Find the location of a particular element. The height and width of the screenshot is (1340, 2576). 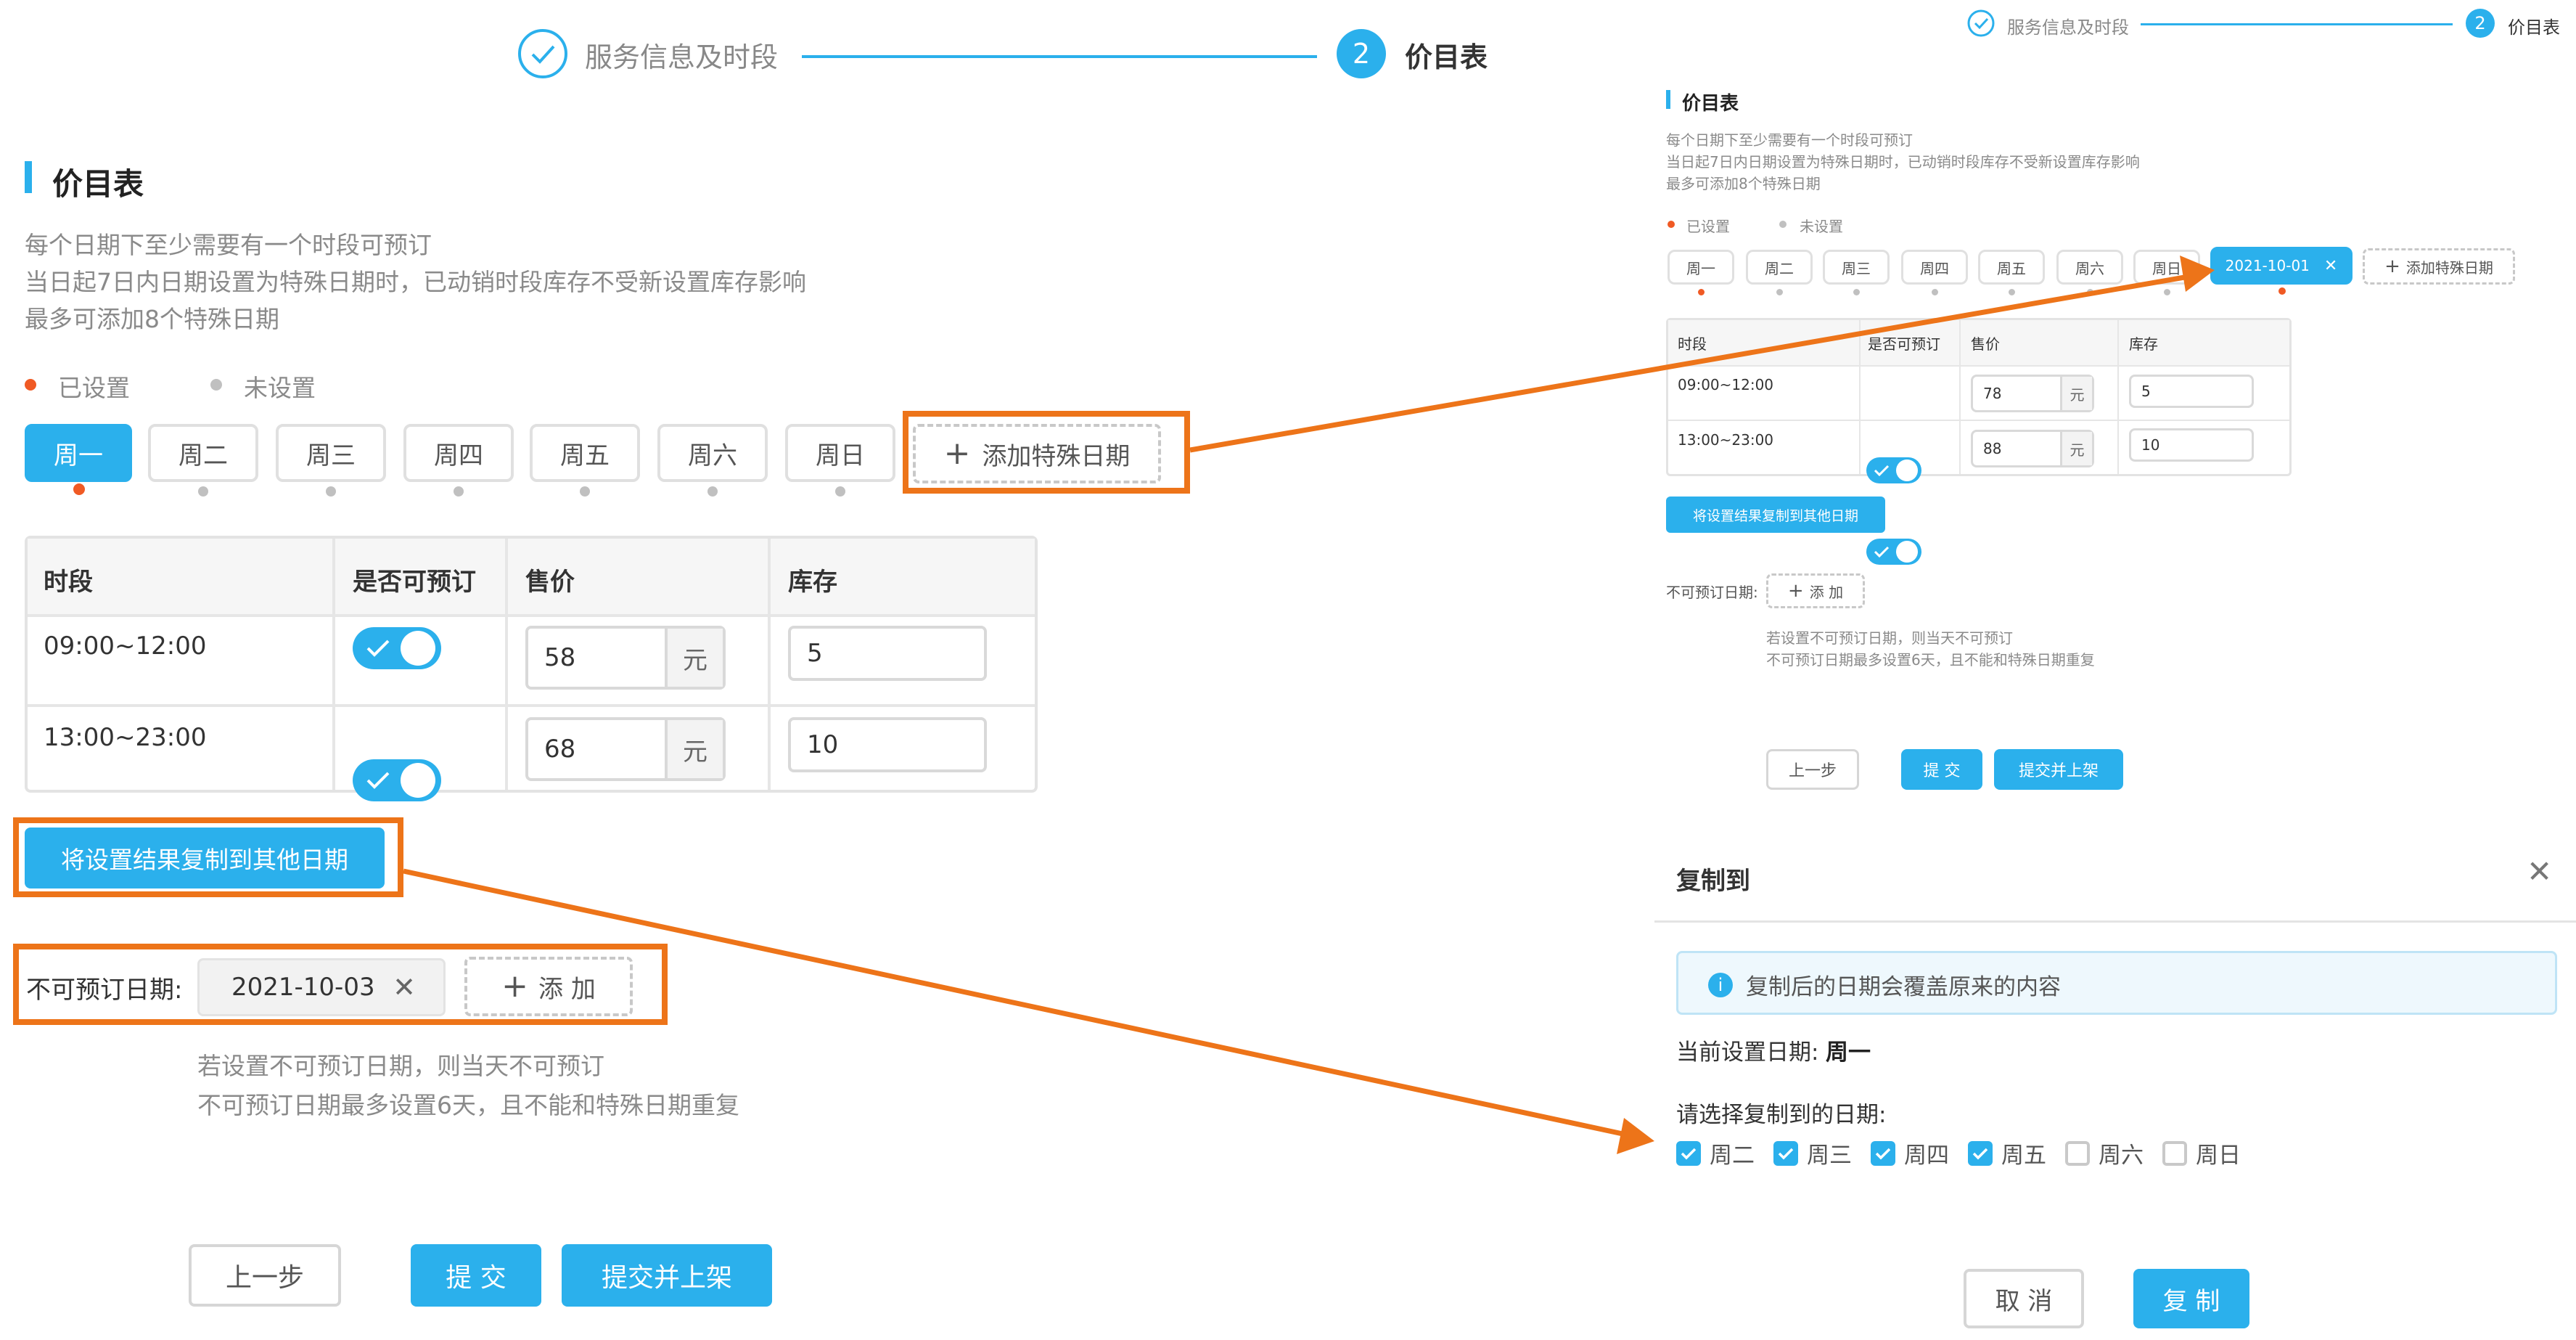

arrow-to-copy-dialog is located at coordinates (1018, 1003).